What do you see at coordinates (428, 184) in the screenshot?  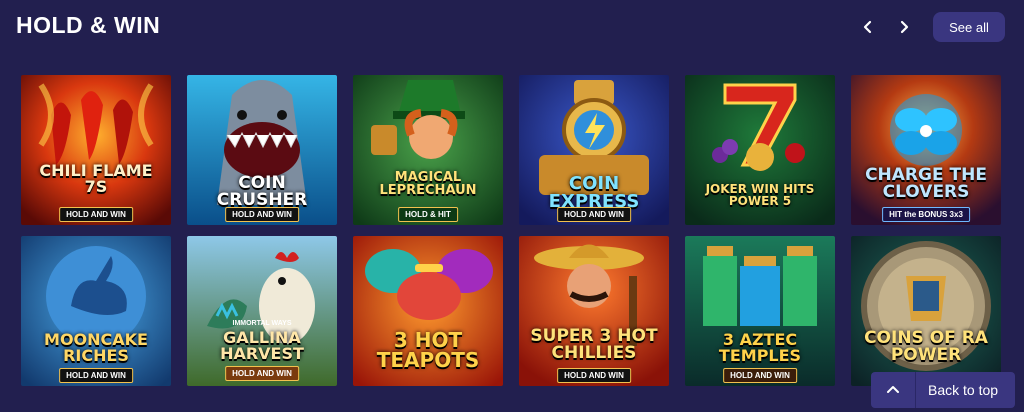 I see `game-title: MAGICAL LEPRECHAUN` at bounding box center [428, 184].